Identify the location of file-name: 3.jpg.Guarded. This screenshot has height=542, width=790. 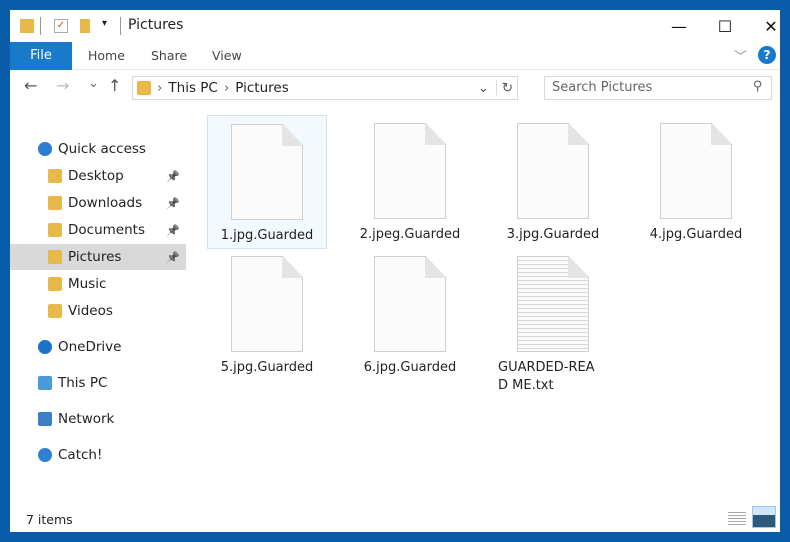
(553, 234).